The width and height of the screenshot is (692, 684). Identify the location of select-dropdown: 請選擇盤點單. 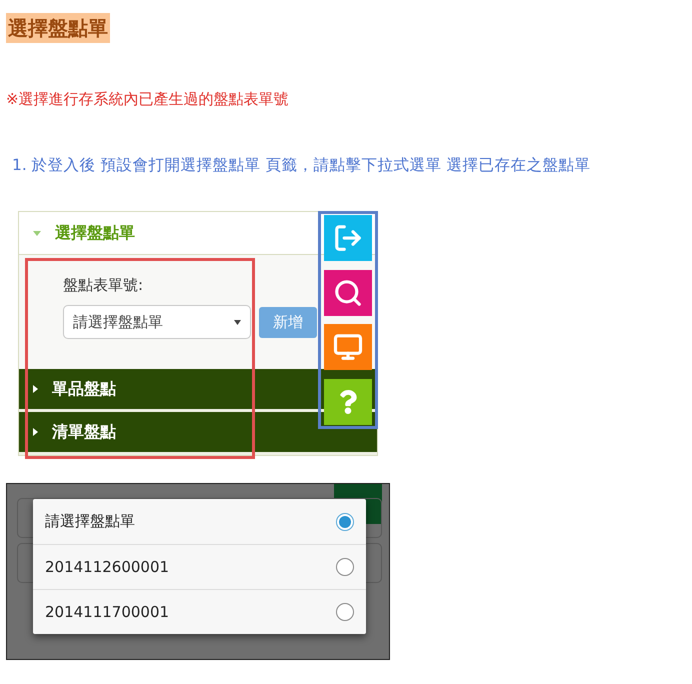
(157, 322).